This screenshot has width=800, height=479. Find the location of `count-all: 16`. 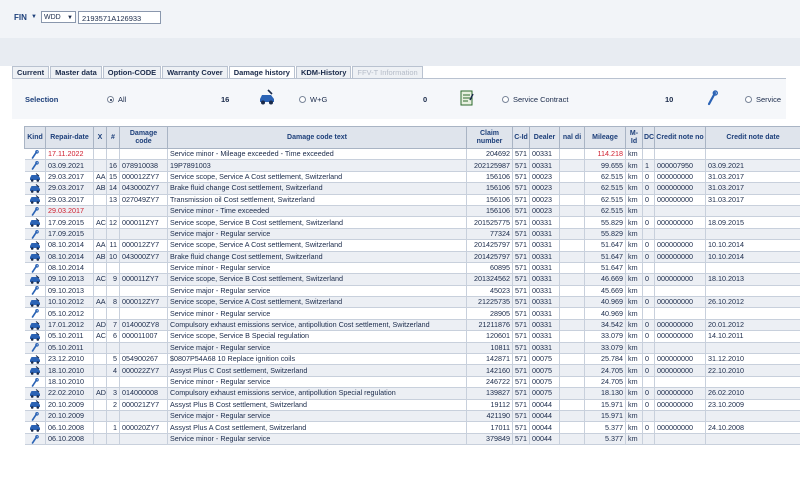

count-all: 16 is located at coordinates (225, 99).